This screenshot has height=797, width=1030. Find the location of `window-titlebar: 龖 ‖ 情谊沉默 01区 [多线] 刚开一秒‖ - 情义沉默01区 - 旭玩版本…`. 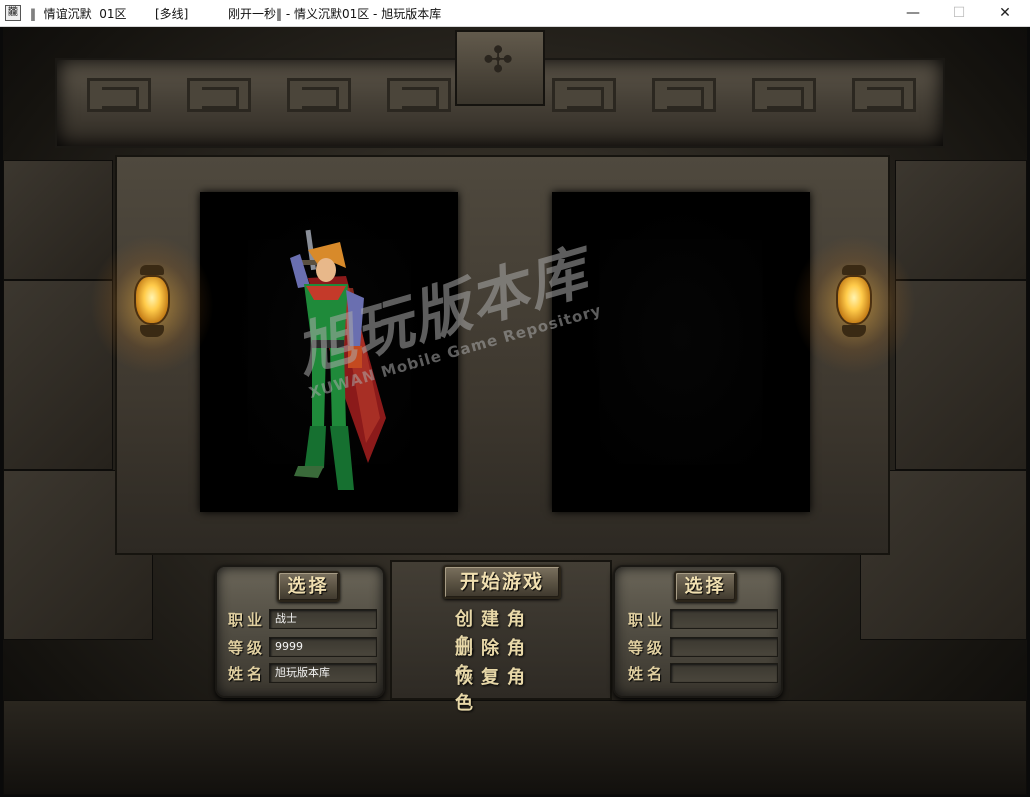

window-titlebar: 龖 ‖ 情谊沉默 01区 [多线] 刚开一秒‖ - 情义沉默01区 - 旭玩版本… is located at coordinates (515, 13).